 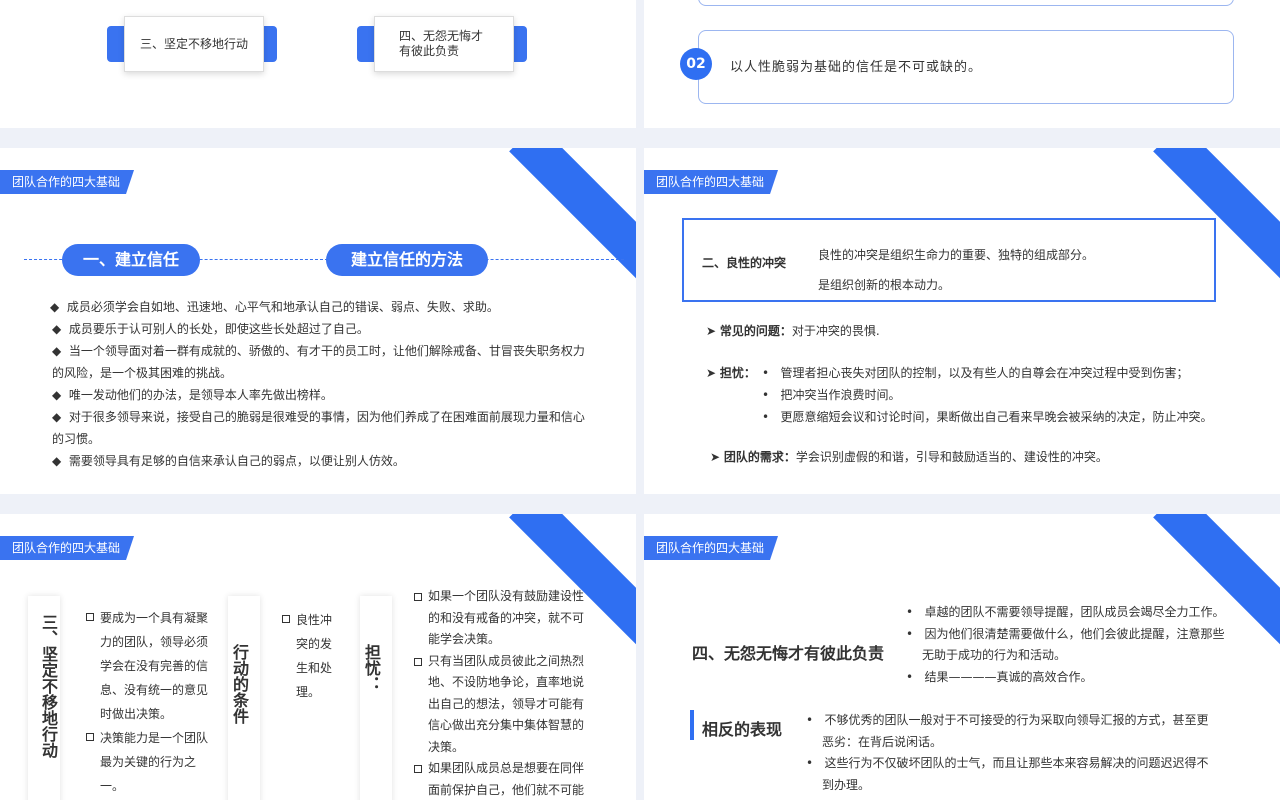 I want to click on statement-text: 以人性脆弱为基础的信任是不可或缺的。, so click(x=856, y=67).